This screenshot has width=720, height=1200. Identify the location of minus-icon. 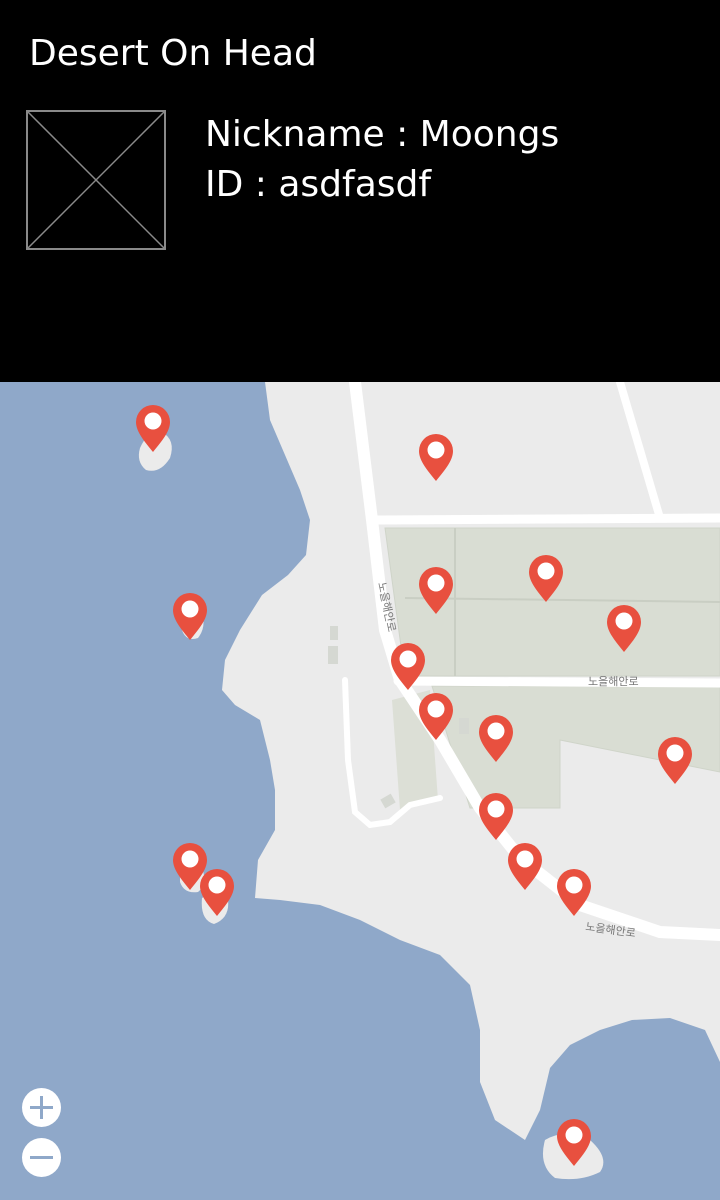
(41, 1157).